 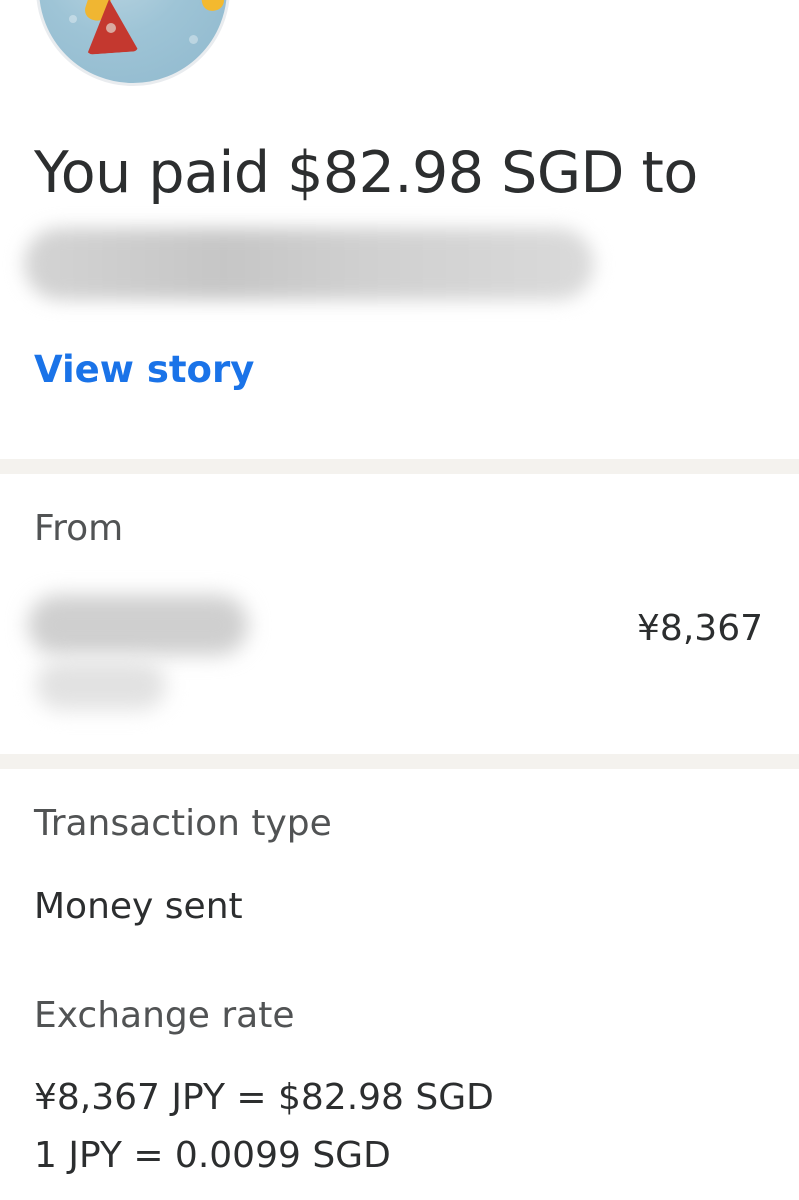 What do you see at coordinates (111, 28) in the screenshot?
I see `pasta-letter-a-hole` at bounding box center [111, 28].